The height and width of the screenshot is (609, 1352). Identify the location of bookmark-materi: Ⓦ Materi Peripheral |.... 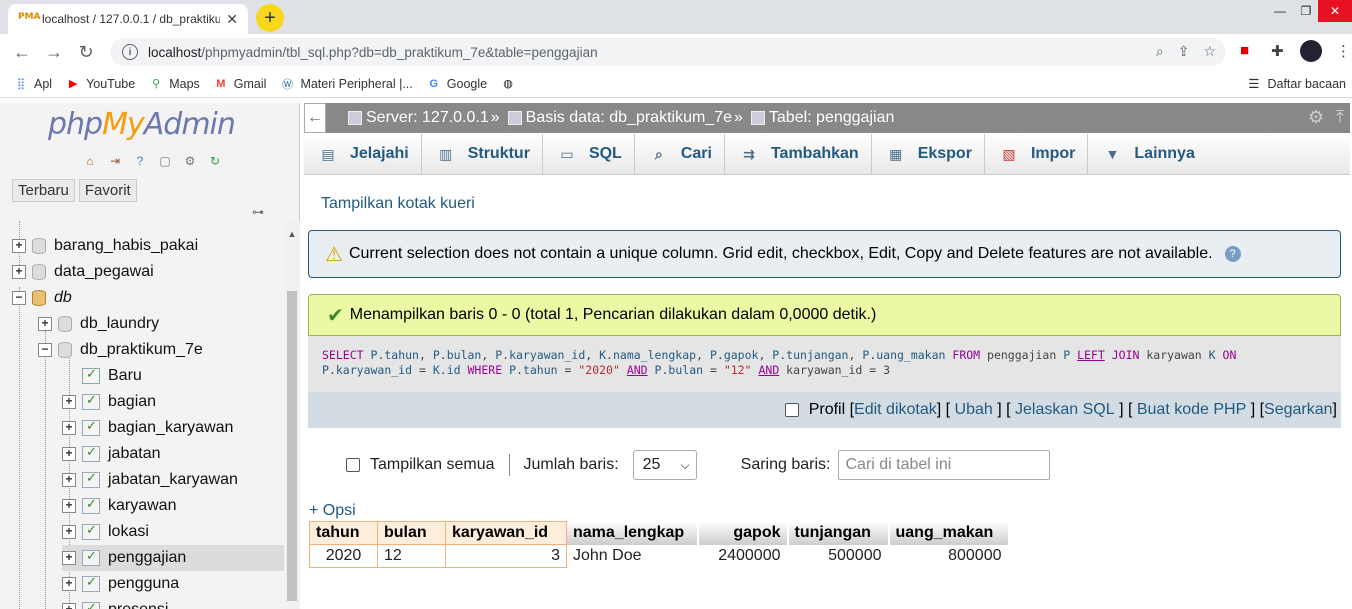
(346, 84).